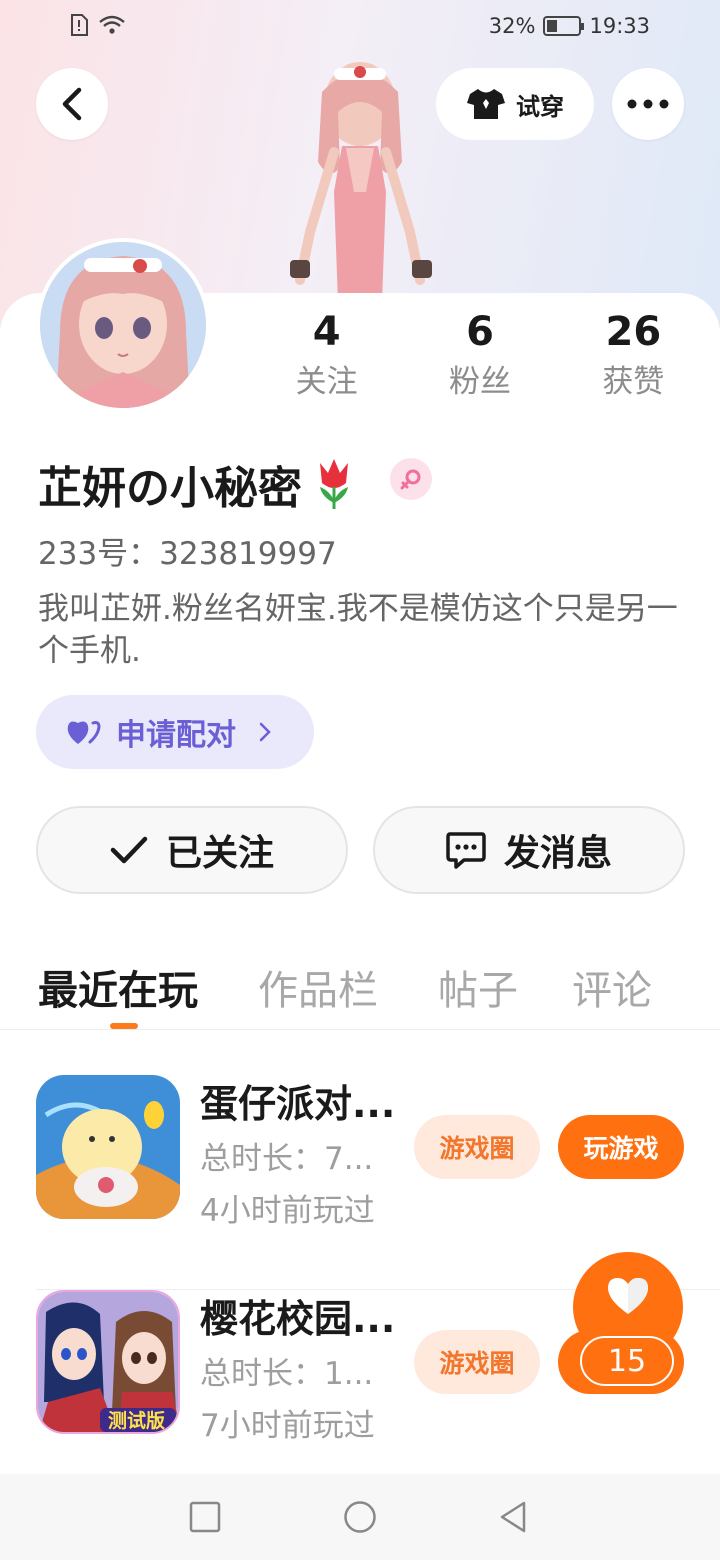  Describe the element at coordinates (633, 382) in the screenshot. I see `stat-label: 获赞` at that location.